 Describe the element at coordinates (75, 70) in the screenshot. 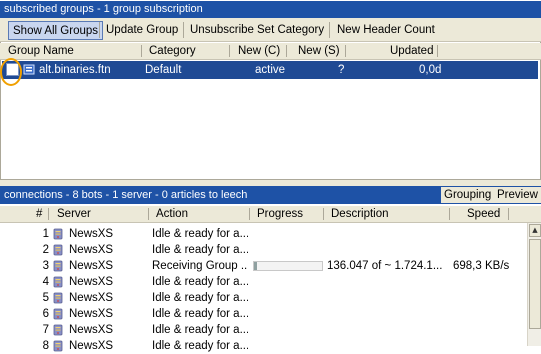

I see `group-name: alt.binaries.ftn` at that location.